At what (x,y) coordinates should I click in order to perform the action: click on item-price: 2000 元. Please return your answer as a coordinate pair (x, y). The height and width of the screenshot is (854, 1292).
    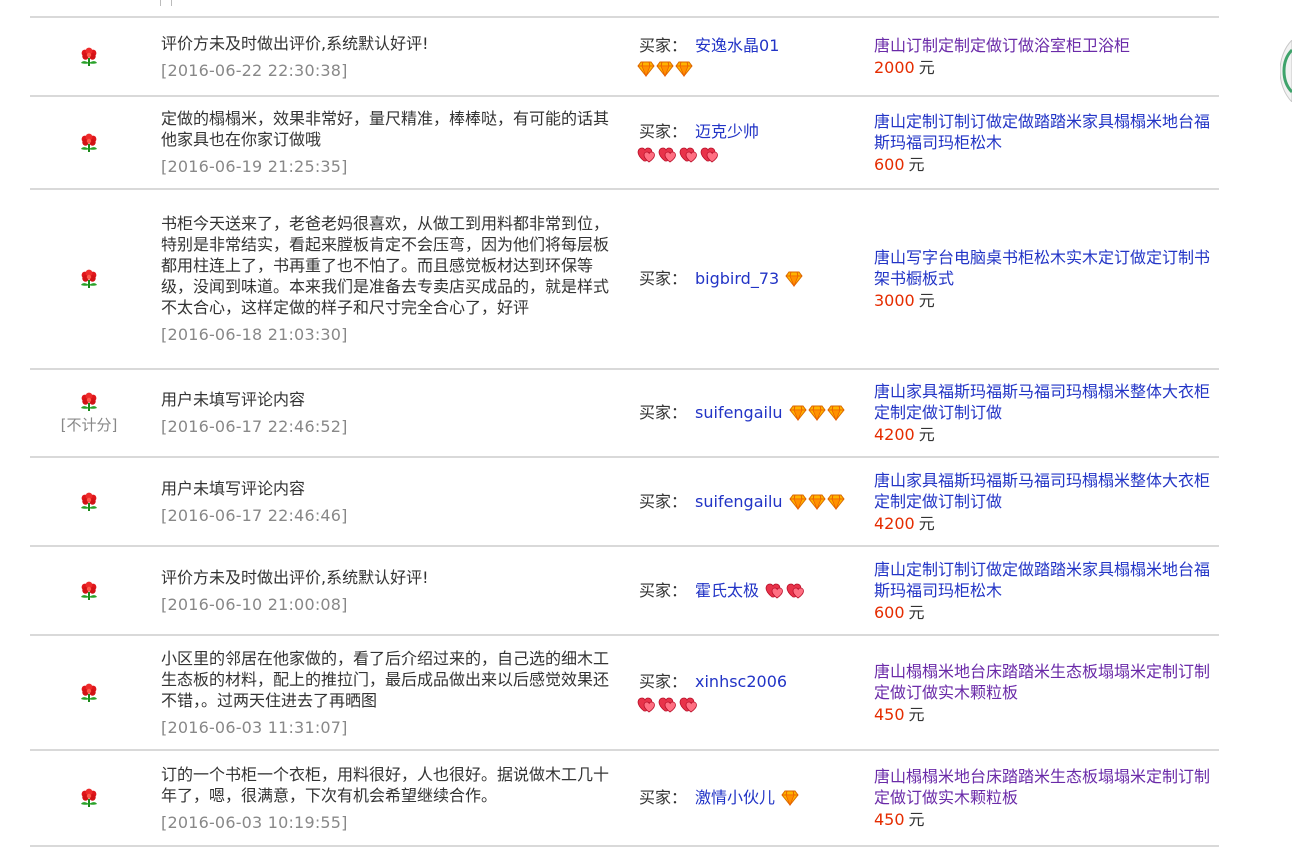
    Looking at the image, I should click on (1046, 67).